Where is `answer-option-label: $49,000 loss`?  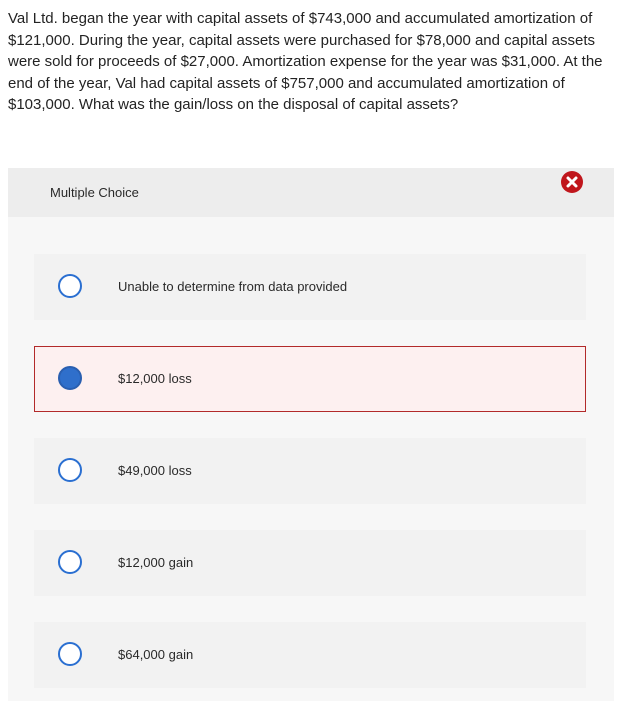
answer-option-label: $49,000 loss is located at coordinates (155, 470).